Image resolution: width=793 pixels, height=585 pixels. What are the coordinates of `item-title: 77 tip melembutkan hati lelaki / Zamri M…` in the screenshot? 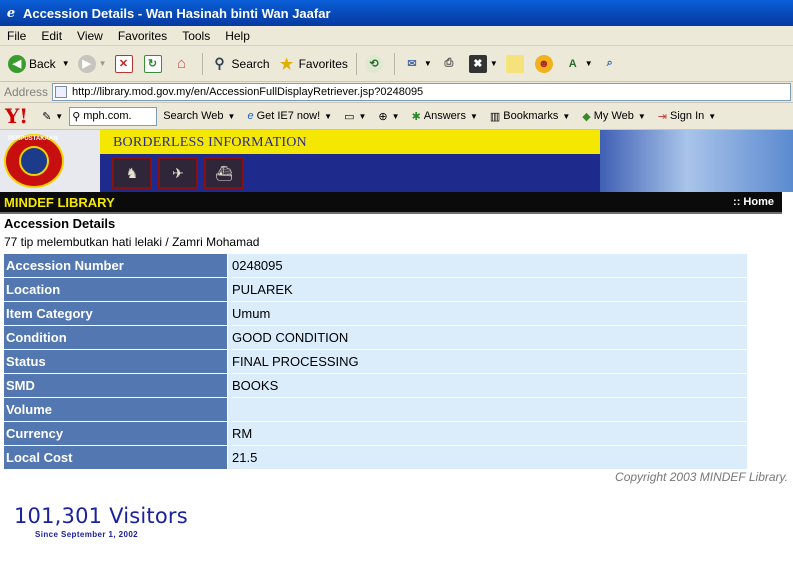 It's located at (132, 242).